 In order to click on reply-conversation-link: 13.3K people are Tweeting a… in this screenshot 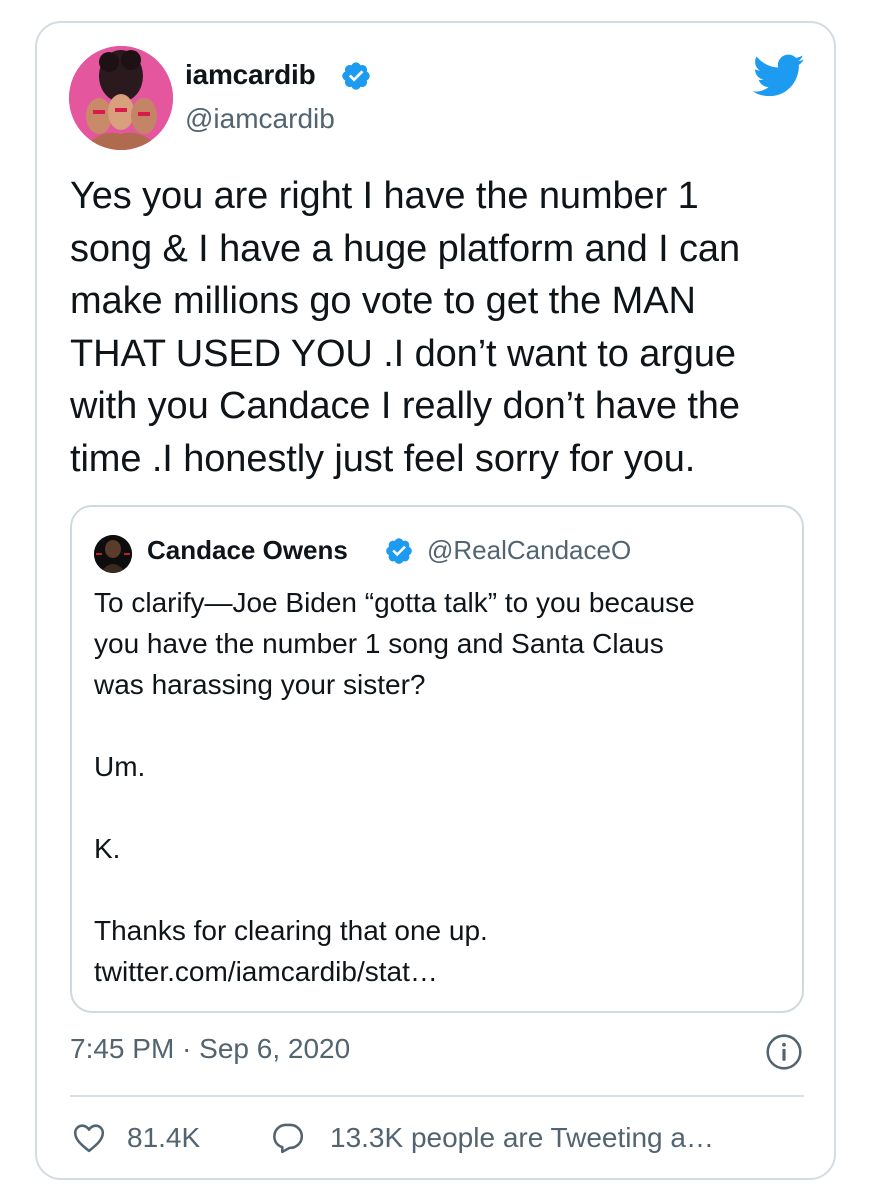, I will do `click(492, 1138)`.